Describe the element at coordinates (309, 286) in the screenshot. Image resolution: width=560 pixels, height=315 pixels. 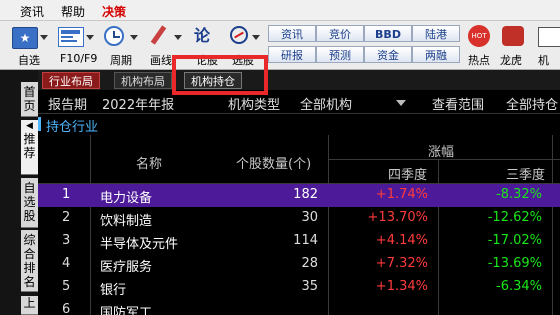
I see `row-count: 35` at that location.